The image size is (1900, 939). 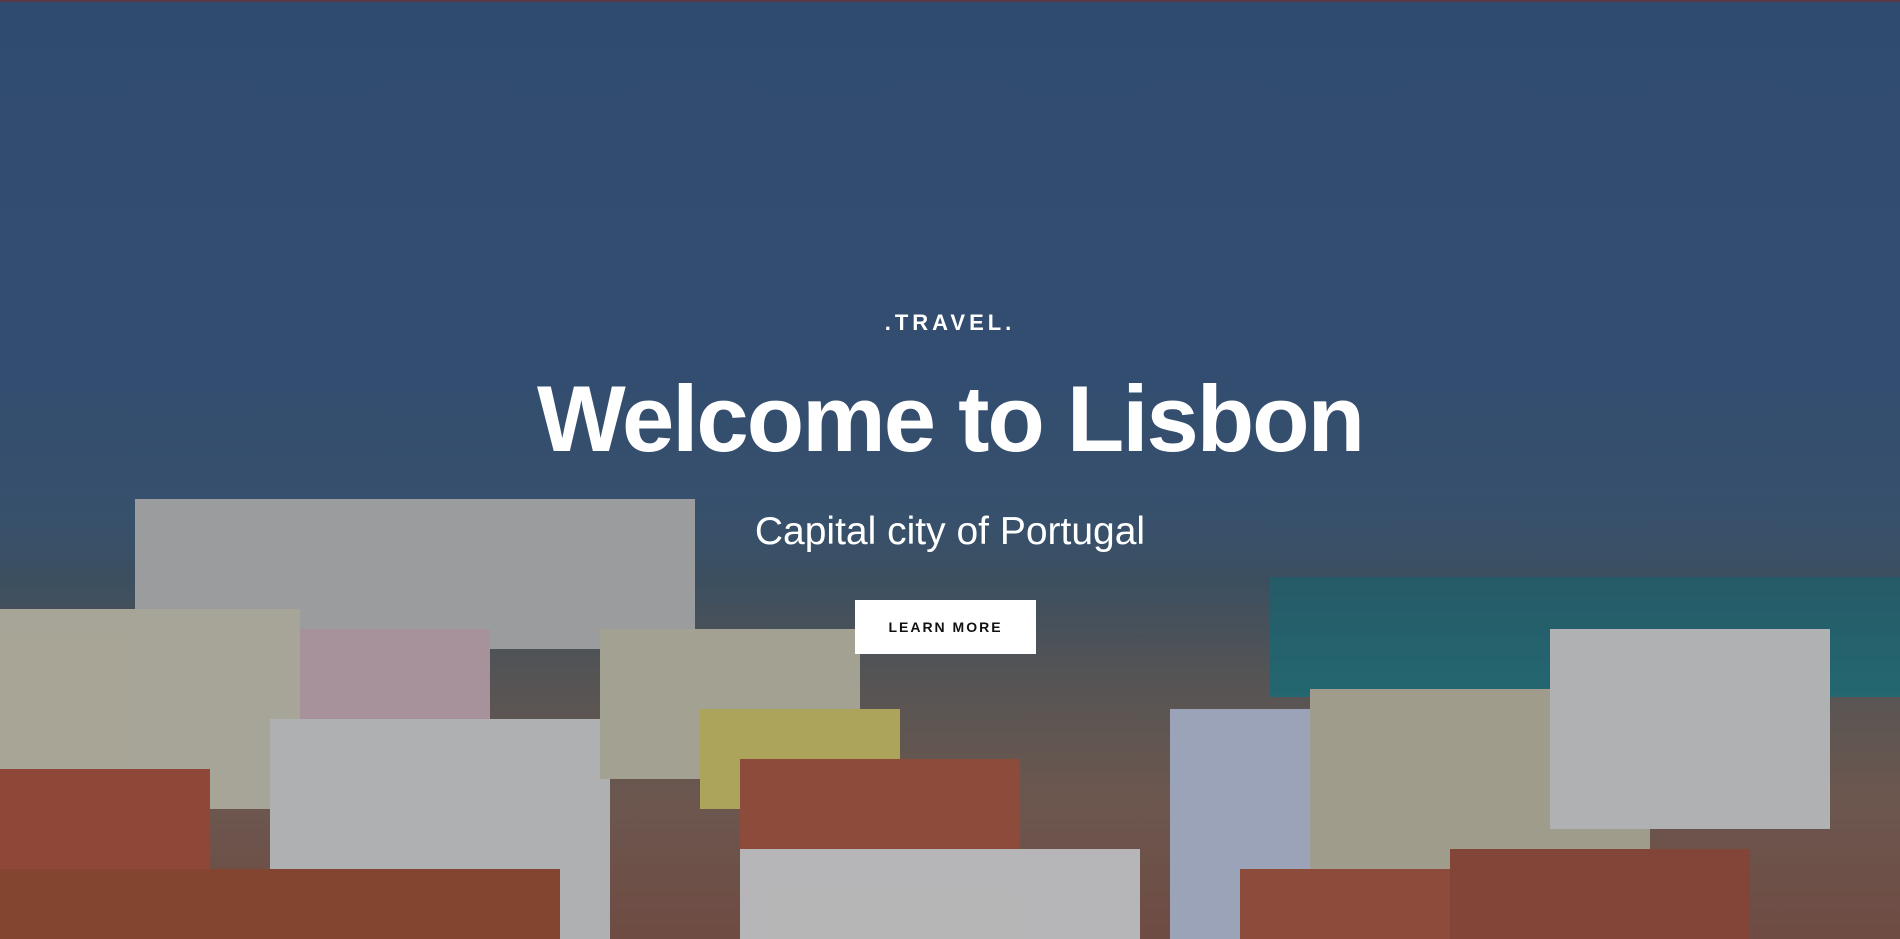 What do you see at coordinates (945, 627) in the screenshot?
I see `learn-more-button: LEARN MORE` at bounding box center [945, 627].